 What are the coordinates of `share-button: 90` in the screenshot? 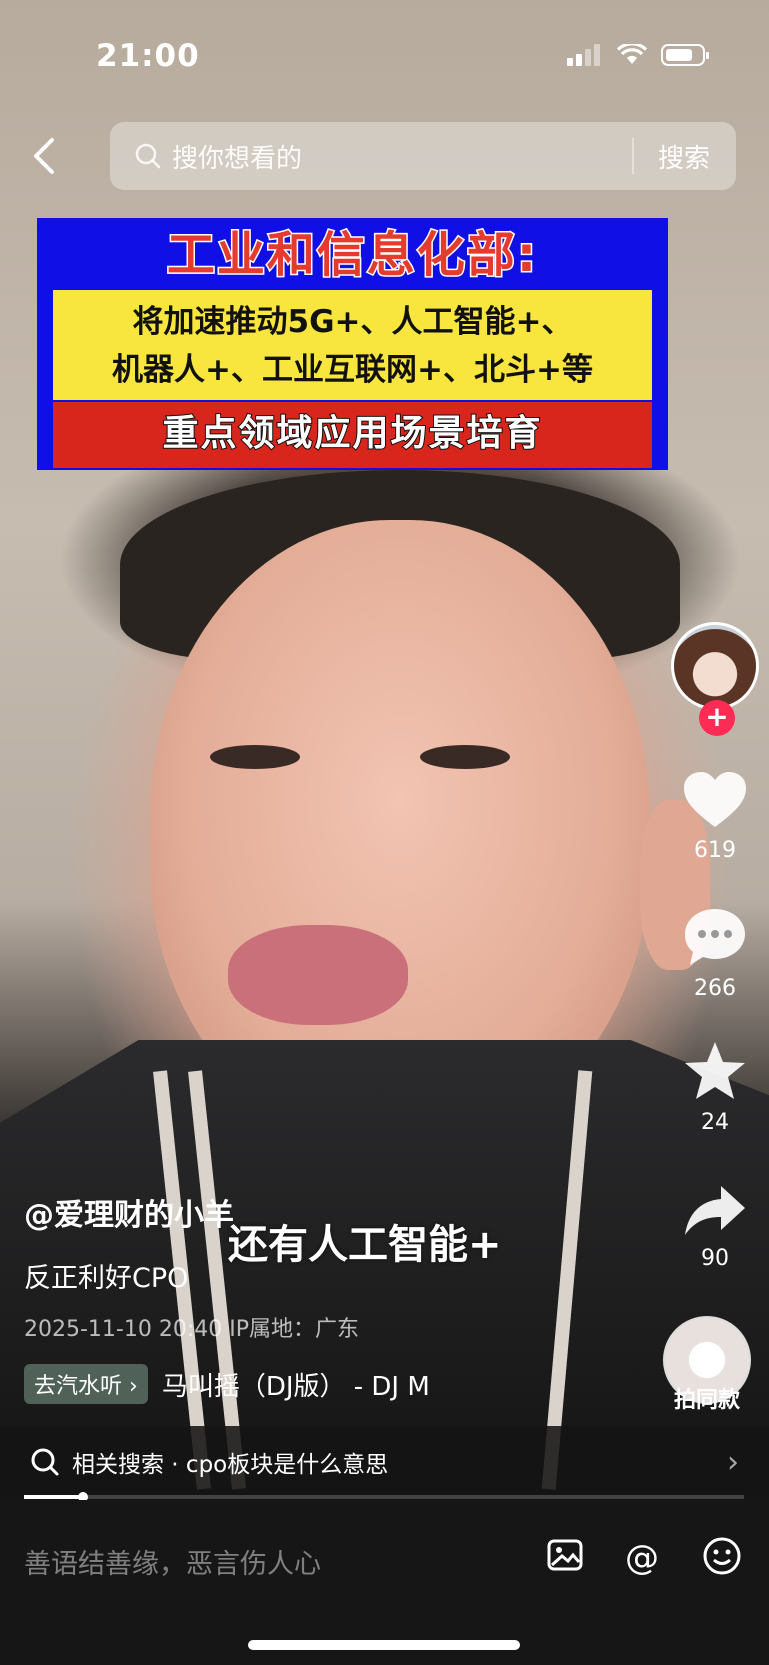 It's located at (715, 1226).